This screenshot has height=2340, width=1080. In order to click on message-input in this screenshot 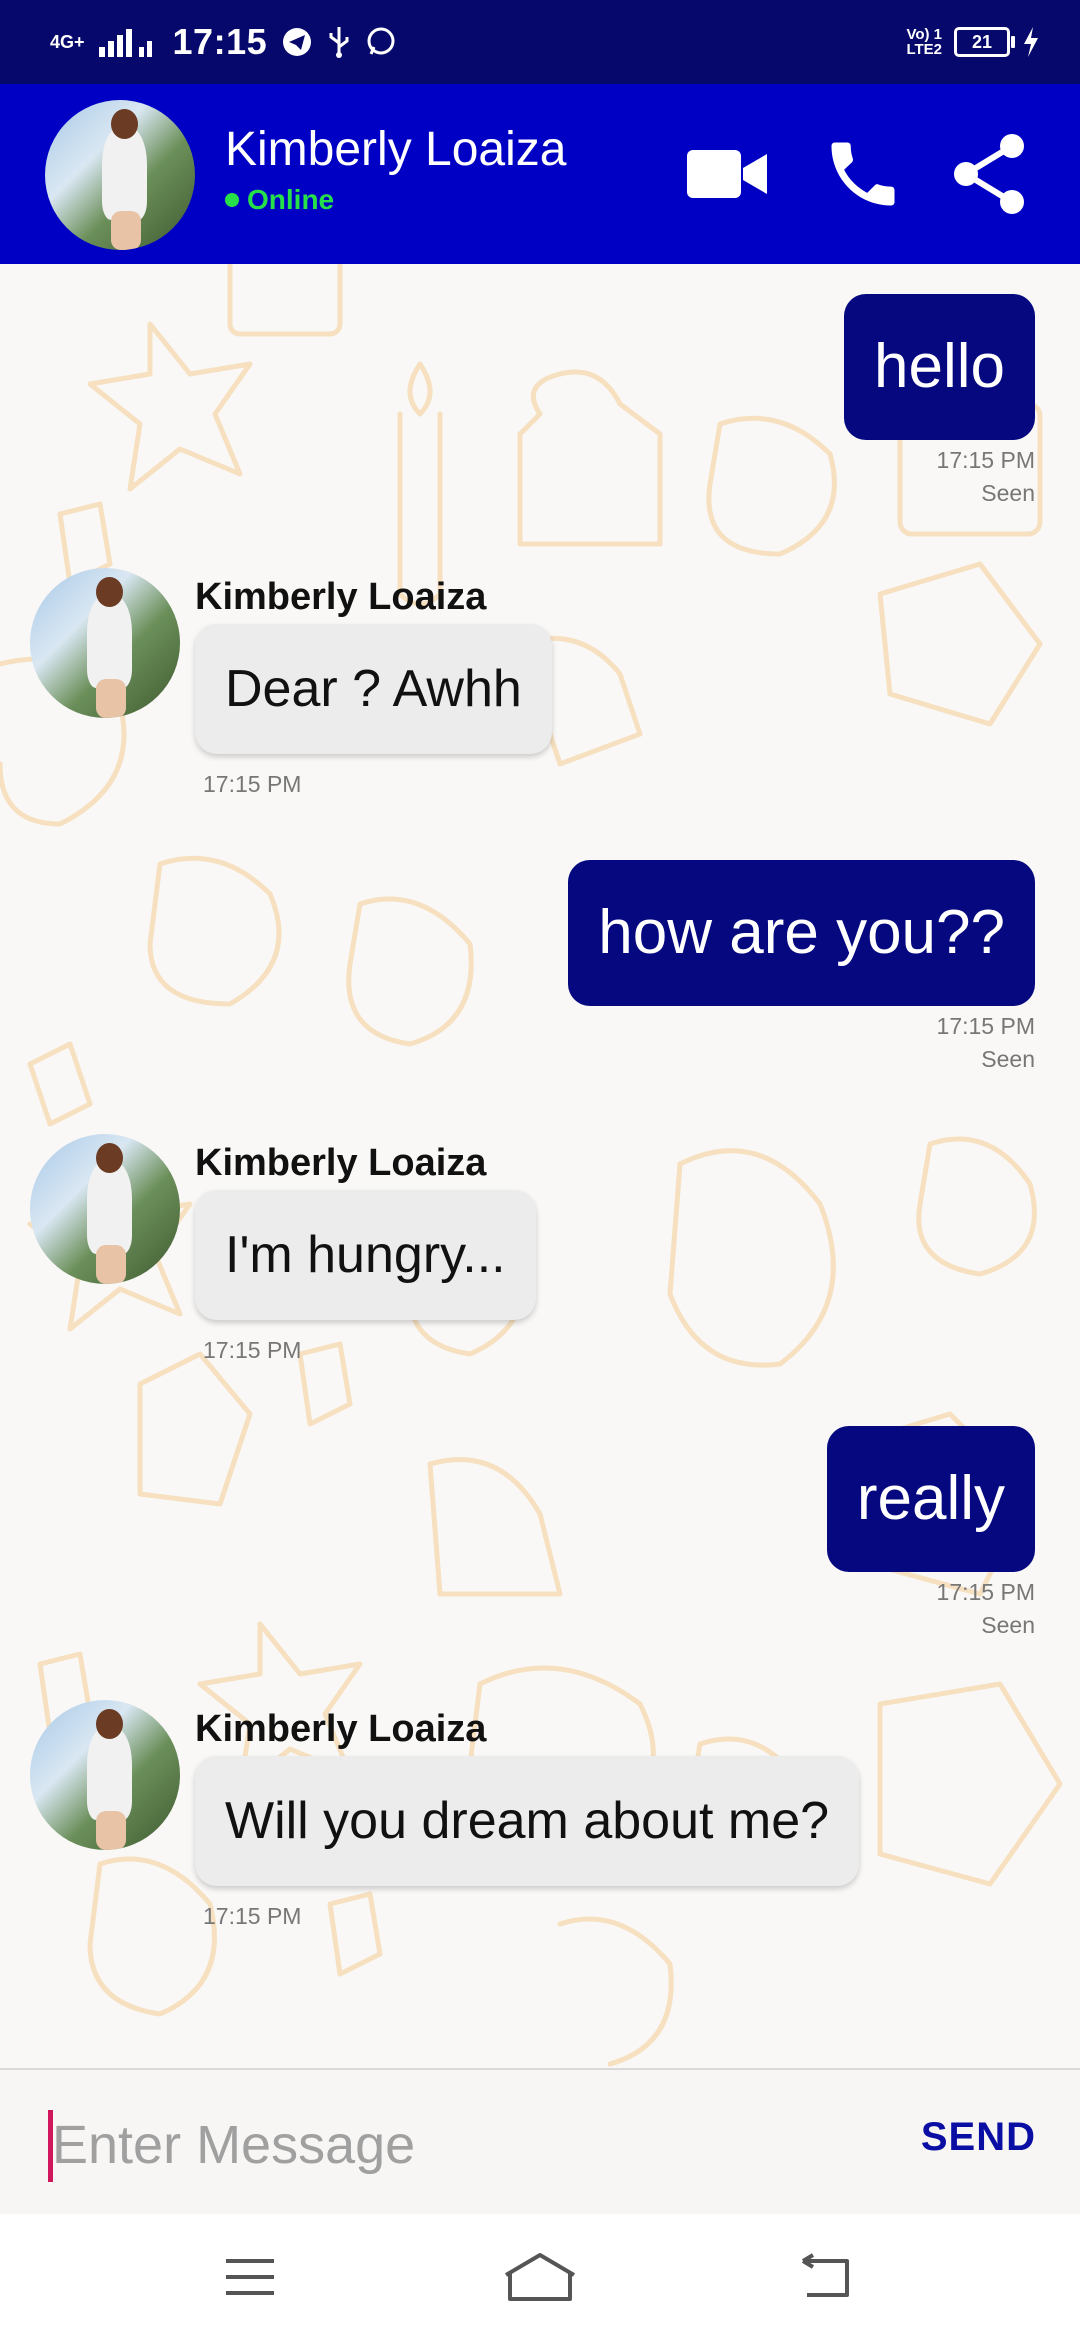, I will do `click(462, 2145)`.